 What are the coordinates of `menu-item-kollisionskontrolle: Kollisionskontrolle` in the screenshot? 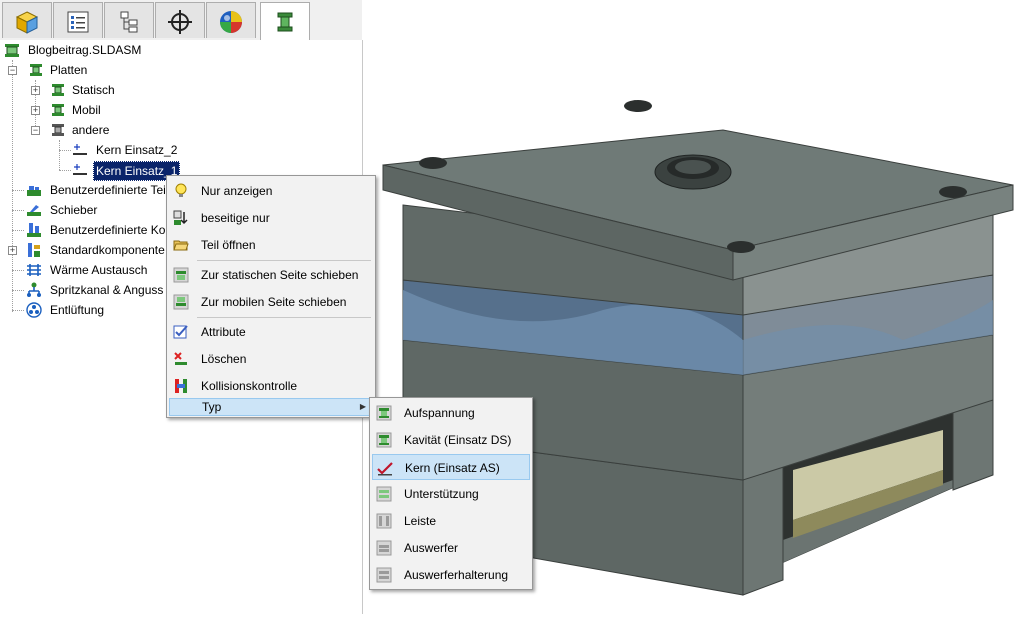 It's located at (271, 386).